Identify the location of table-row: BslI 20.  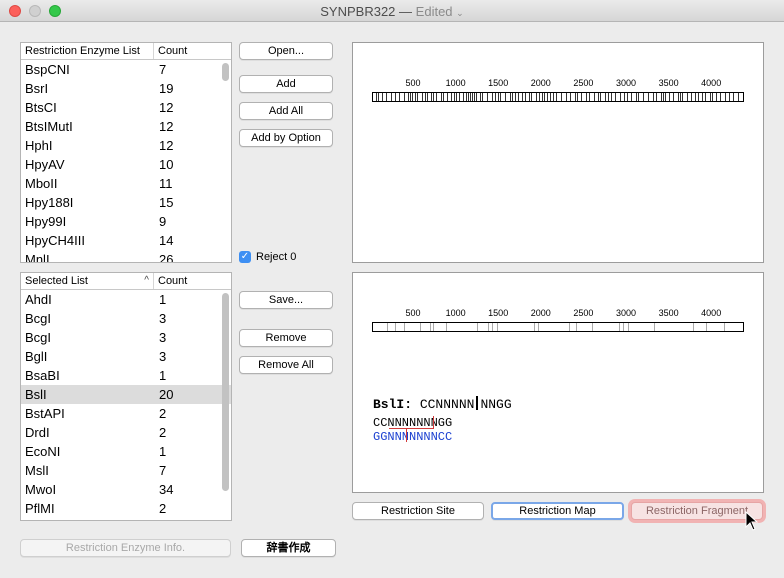
(126, 394).